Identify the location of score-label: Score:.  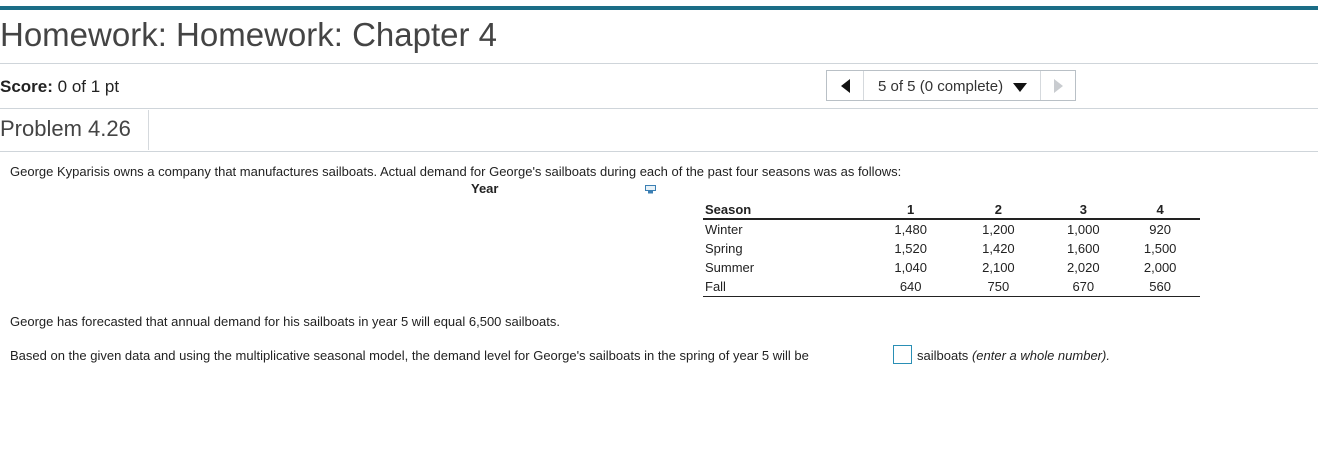
(26, 86).